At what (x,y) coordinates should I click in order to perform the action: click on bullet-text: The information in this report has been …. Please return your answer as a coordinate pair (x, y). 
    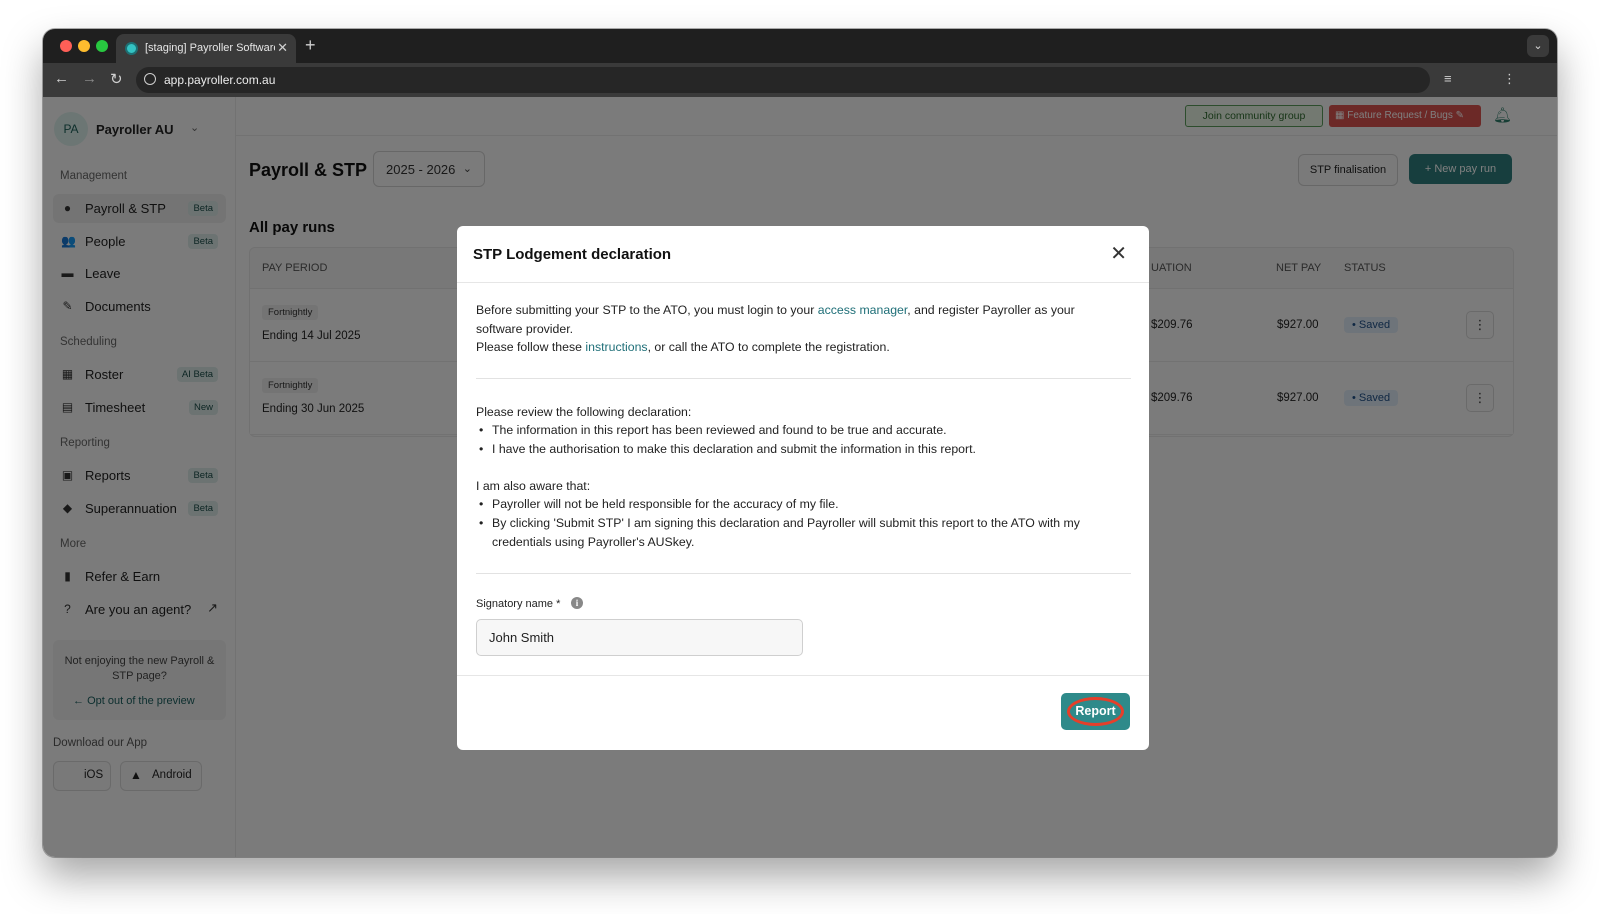
    Looking at the image, I should click on (719, 430).